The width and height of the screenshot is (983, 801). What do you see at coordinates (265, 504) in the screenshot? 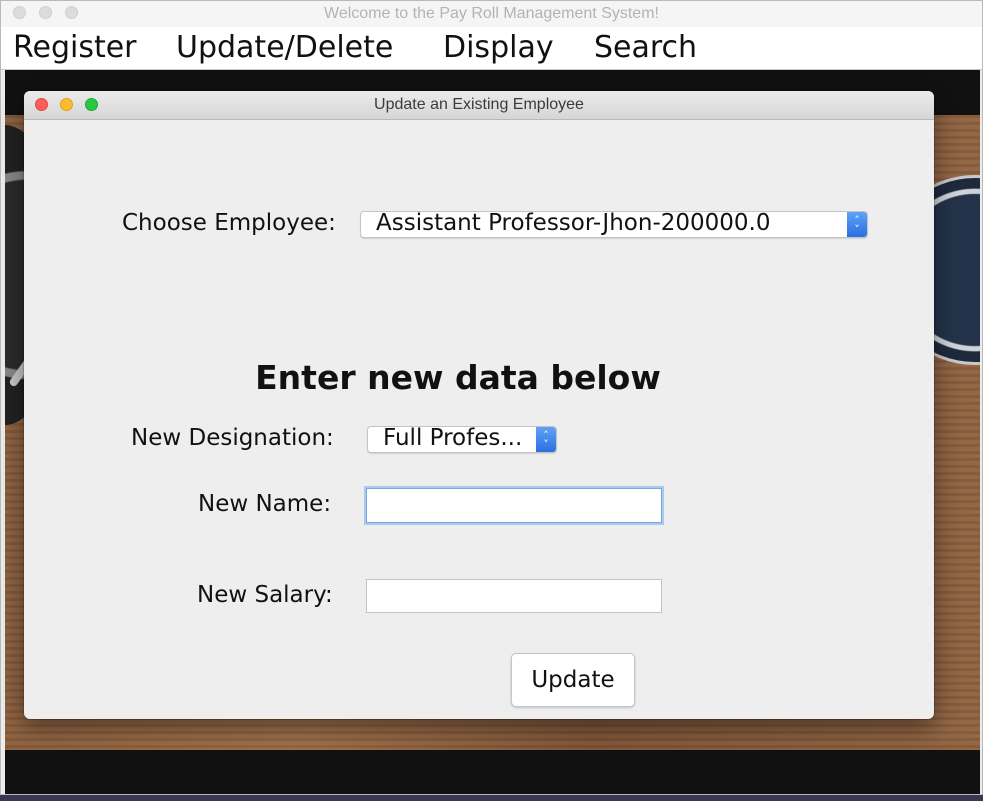
I see `new-name-label: New Name:` at bounding box center [265, 504].